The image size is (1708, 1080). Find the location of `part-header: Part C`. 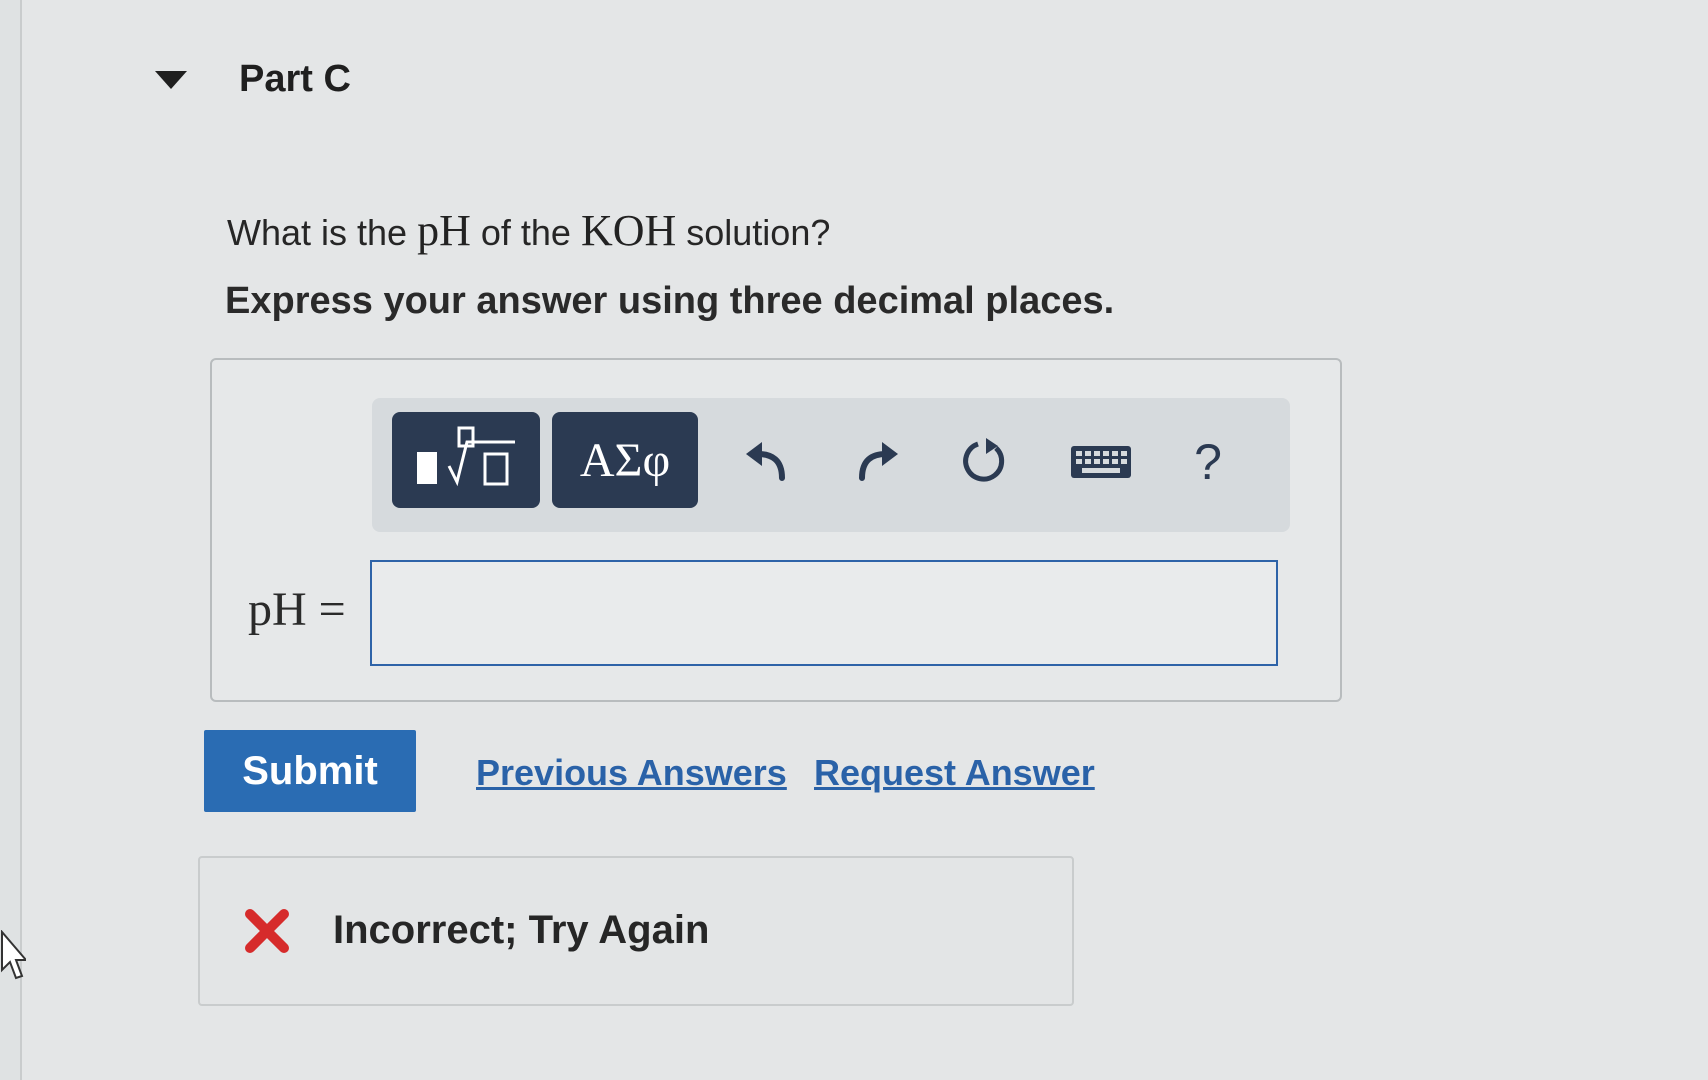

part-header: Part C is located at coordinates (253, 79).